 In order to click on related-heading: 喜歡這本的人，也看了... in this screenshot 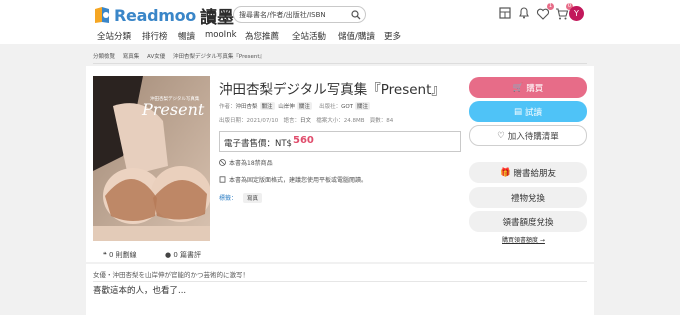, I will do `click(140, 291)`.